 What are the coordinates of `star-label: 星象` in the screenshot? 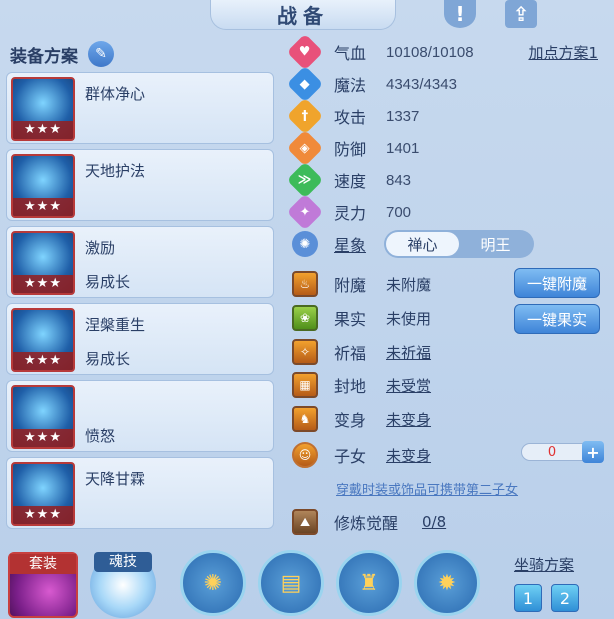 It's located at (350, 245).